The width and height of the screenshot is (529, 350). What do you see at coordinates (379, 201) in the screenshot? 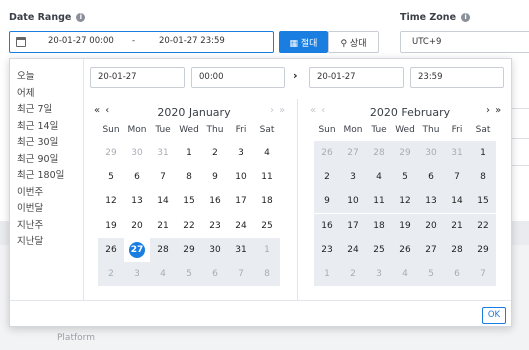
I see `day-cell: 11` at bounding box center [379, 201].